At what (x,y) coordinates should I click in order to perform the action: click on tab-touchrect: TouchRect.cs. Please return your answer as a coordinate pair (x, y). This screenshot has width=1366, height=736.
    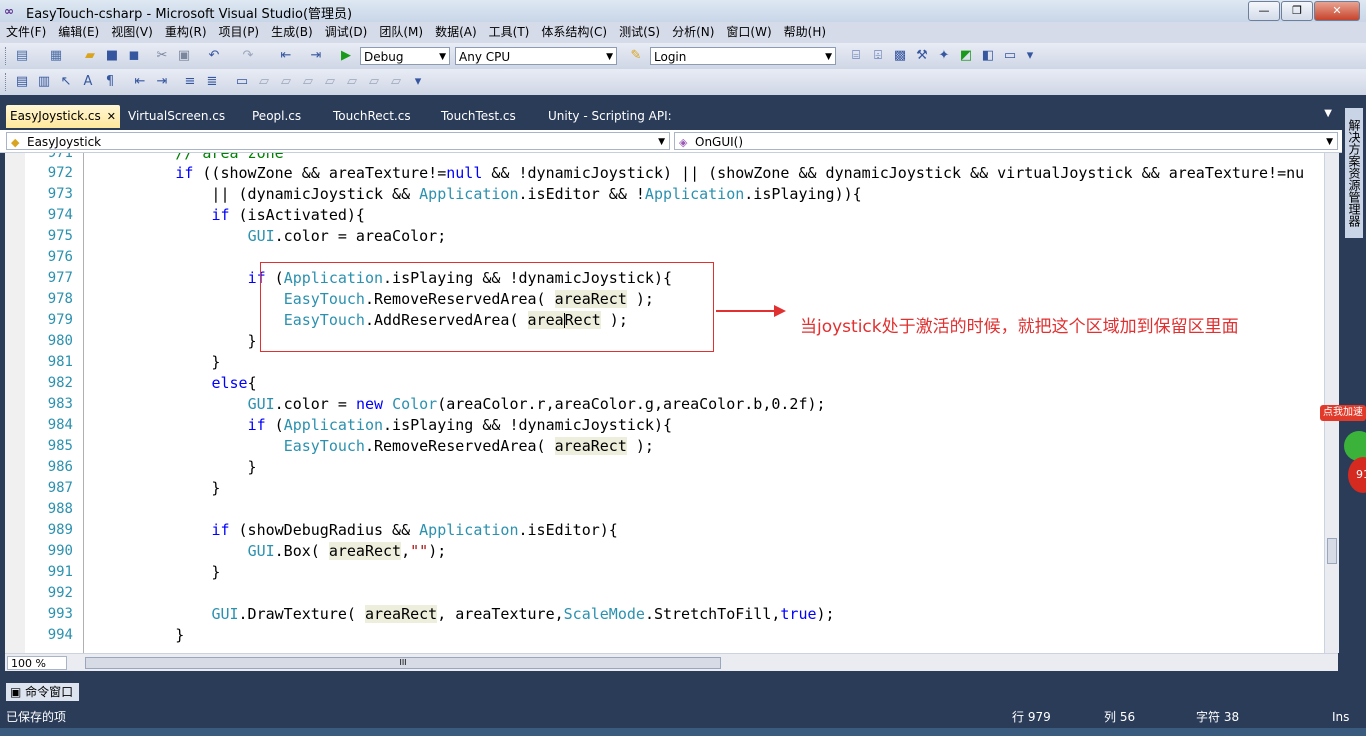
    Looking at the image, I should click on (372, 116).